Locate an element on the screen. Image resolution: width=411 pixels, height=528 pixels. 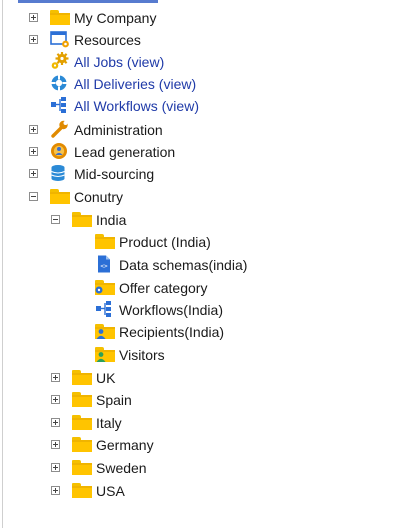
tree-item-administration: Administration is located at coordinates (205, 130).